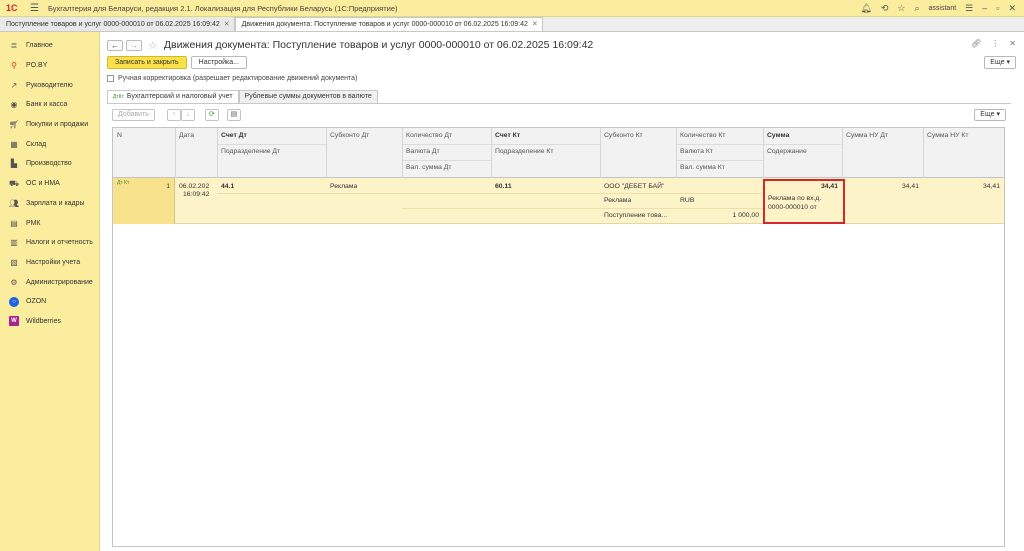 The image size is (1024, 551). I want to click on restore-icon: ▫, so click(997, 8).